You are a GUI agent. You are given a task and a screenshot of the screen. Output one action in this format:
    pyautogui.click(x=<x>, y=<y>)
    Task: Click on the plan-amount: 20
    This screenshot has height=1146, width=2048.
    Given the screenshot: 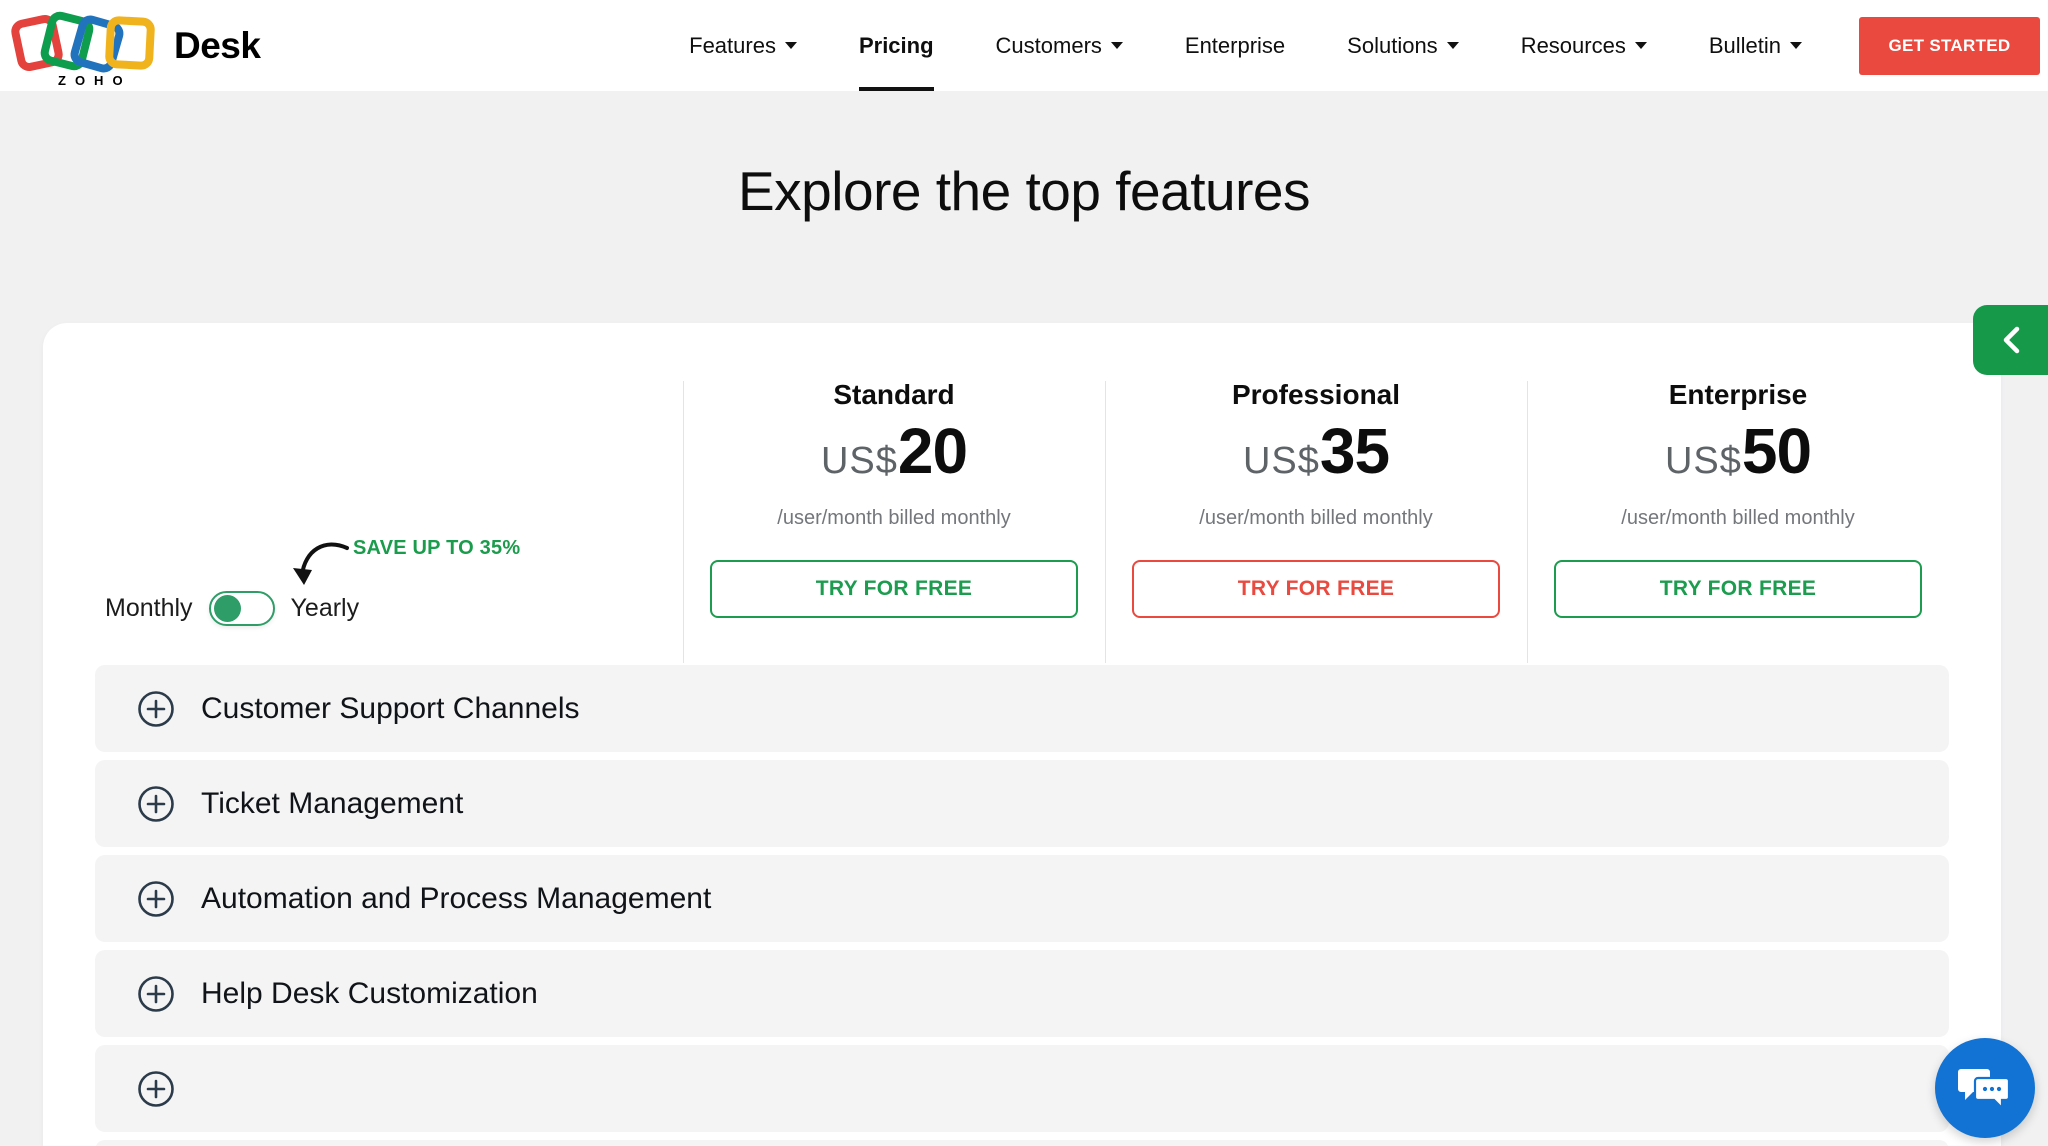 What is the action you would take?
    pyautogui.click(x=932, y=451)
    